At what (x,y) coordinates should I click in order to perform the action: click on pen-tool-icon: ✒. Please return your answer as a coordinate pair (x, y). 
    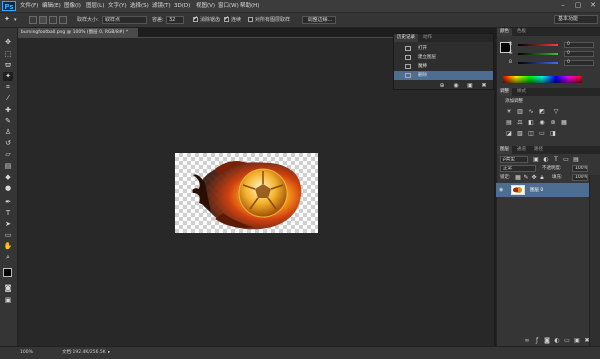
    Looking at the image, I should click on (8, 202).